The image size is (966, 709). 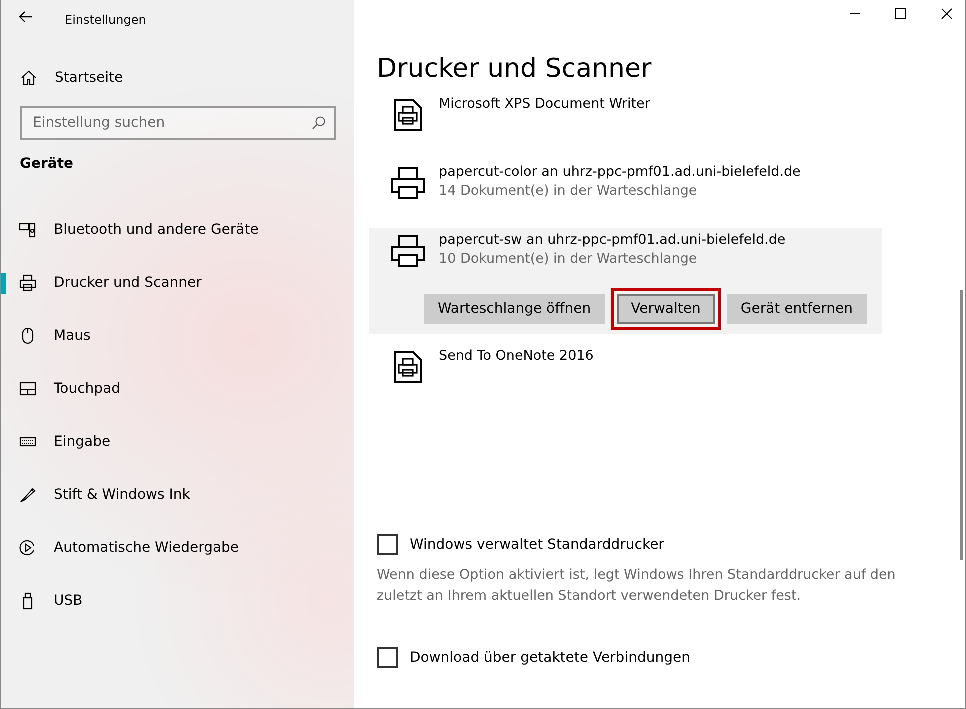 What do you see at coordinates (796, 309) in the screenshot?
I see `action-button: Gerät entfernen` at bounding box center [796, 309].